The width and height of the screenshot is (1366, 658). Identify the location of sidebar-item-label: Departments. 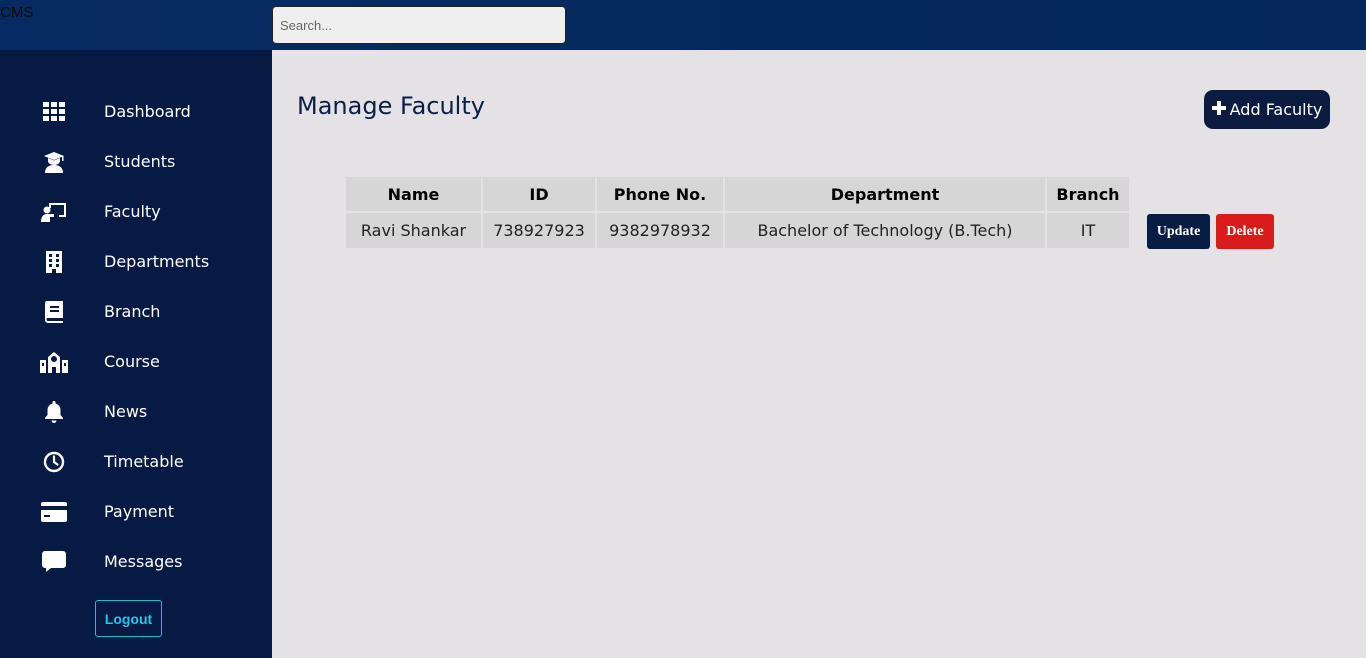
(157, 261).